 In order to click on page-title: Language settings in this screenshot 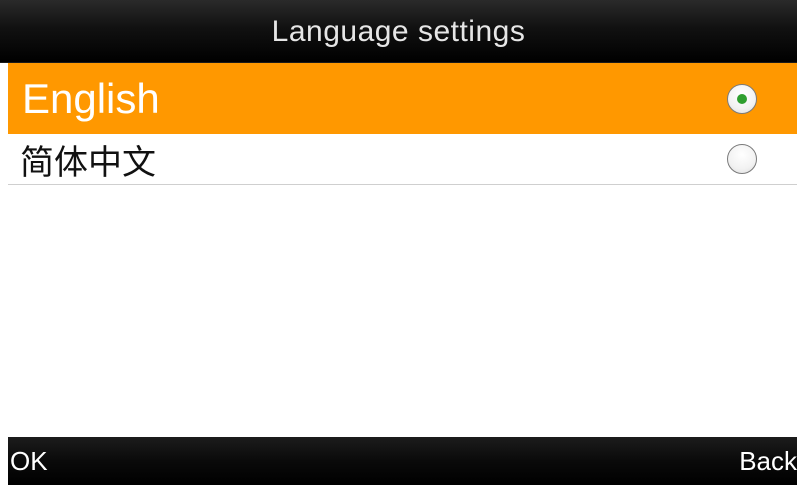, I will do `click(398, 31)`.